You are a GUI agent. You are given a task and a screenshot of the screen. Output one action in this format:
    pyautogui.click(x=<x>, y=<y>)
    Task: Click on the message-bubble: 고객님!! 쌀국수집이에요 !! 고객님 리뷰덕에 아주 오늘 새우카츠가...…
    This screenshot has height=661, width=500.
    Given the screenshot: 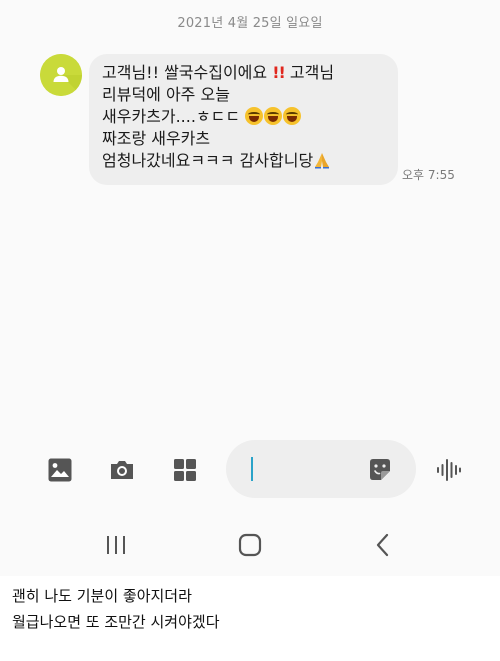 What is the action you would take?
    pyautogui.click(x=243, y=119)
    